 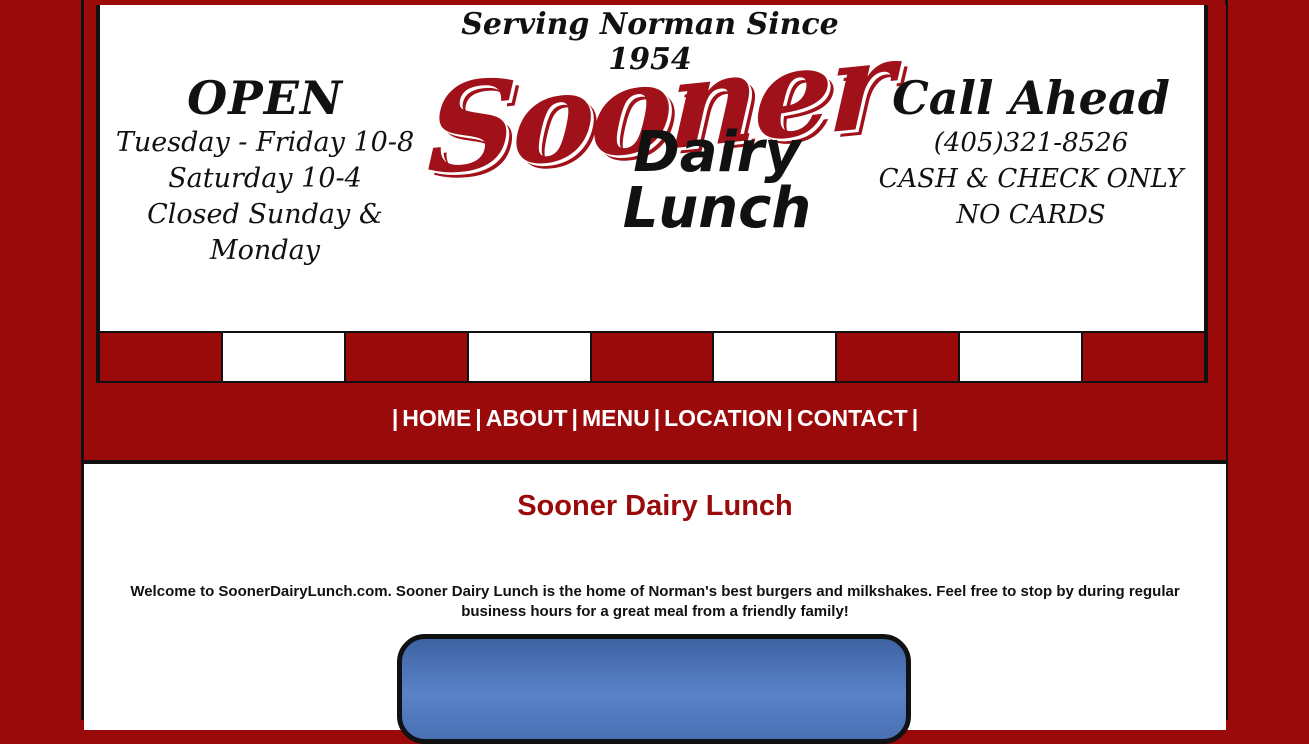 What do you see at coordinates (265, 178) in the screenshot?
I see `hours-line: Saturday 10-4` at bounding box center [265, 178].